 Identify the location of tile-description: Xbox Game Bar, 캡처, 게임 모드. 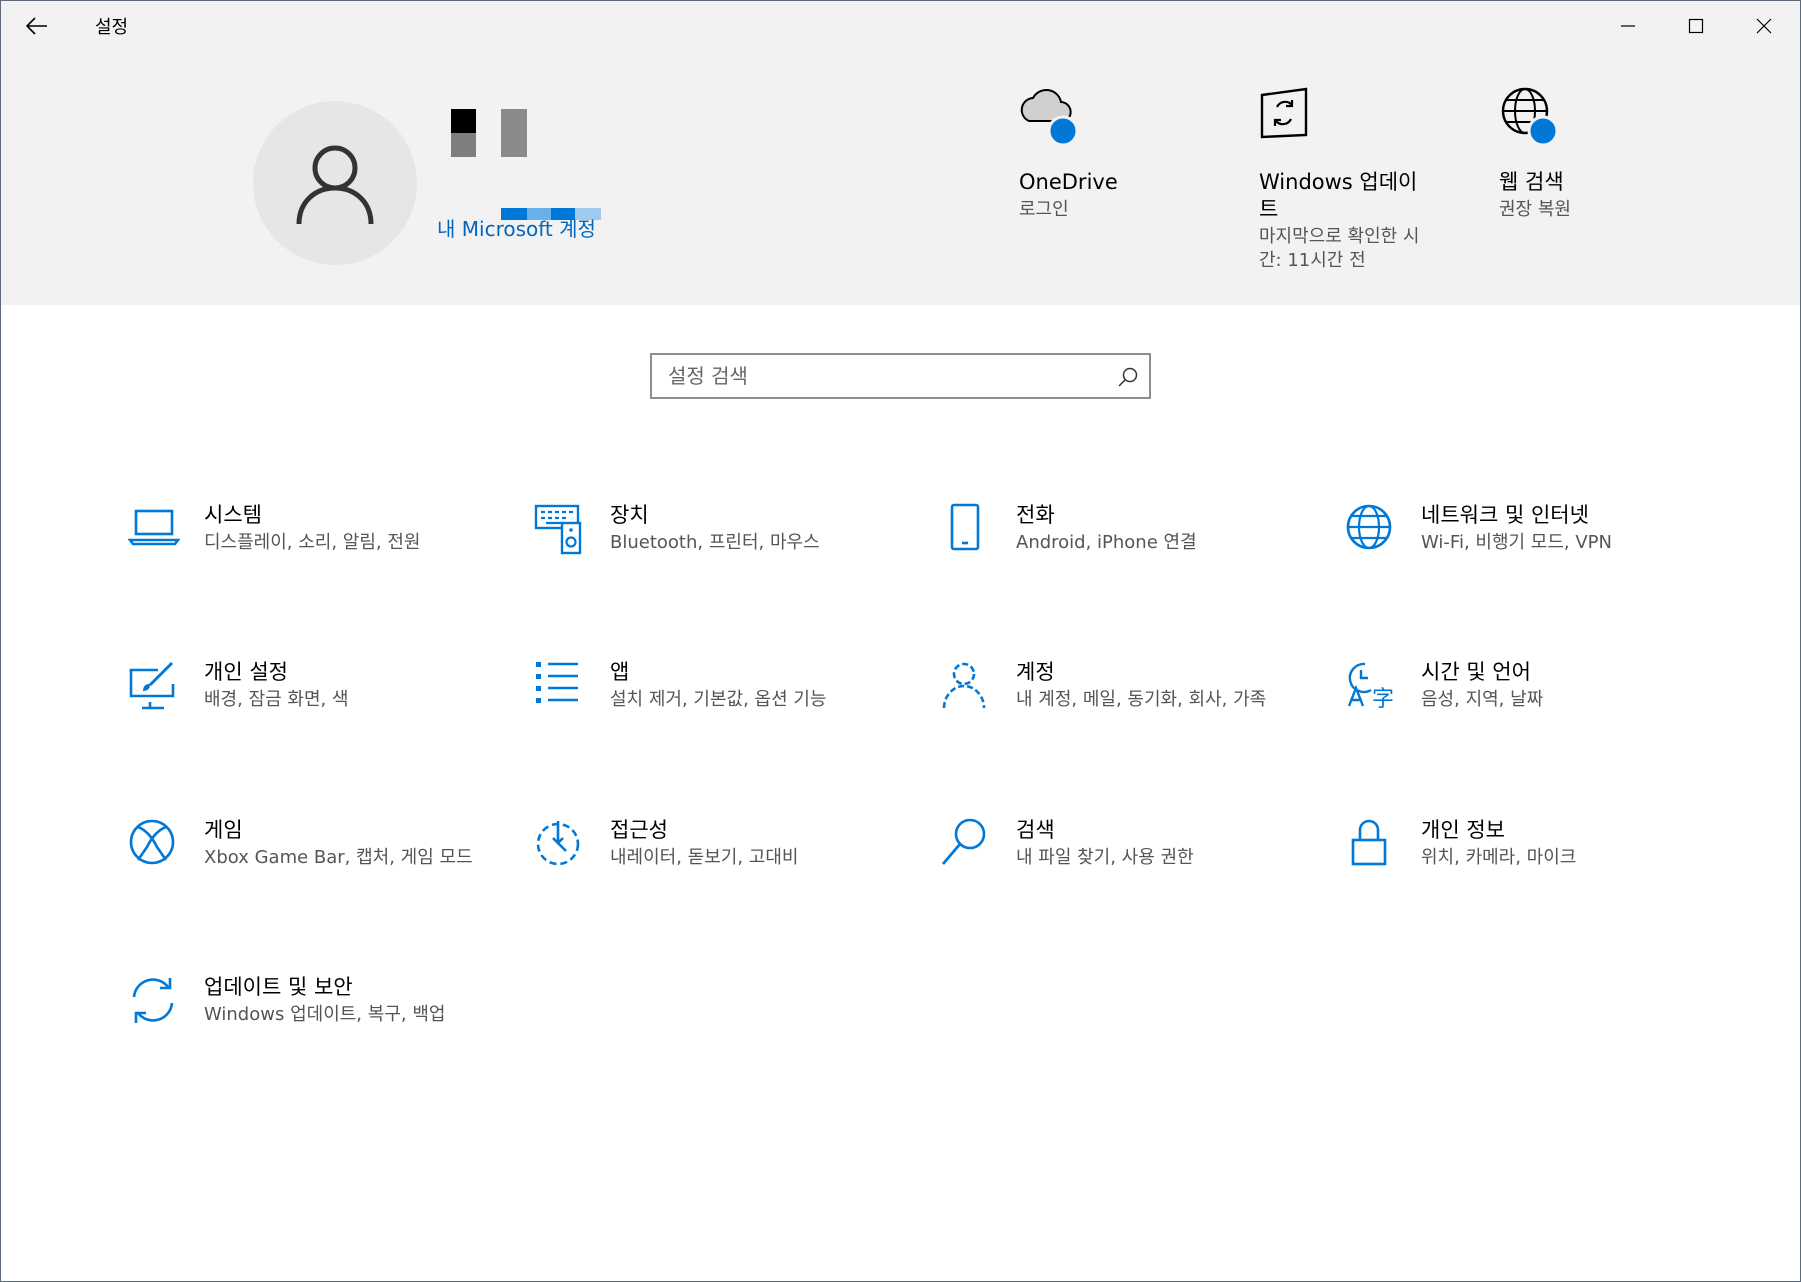
(338, 857).